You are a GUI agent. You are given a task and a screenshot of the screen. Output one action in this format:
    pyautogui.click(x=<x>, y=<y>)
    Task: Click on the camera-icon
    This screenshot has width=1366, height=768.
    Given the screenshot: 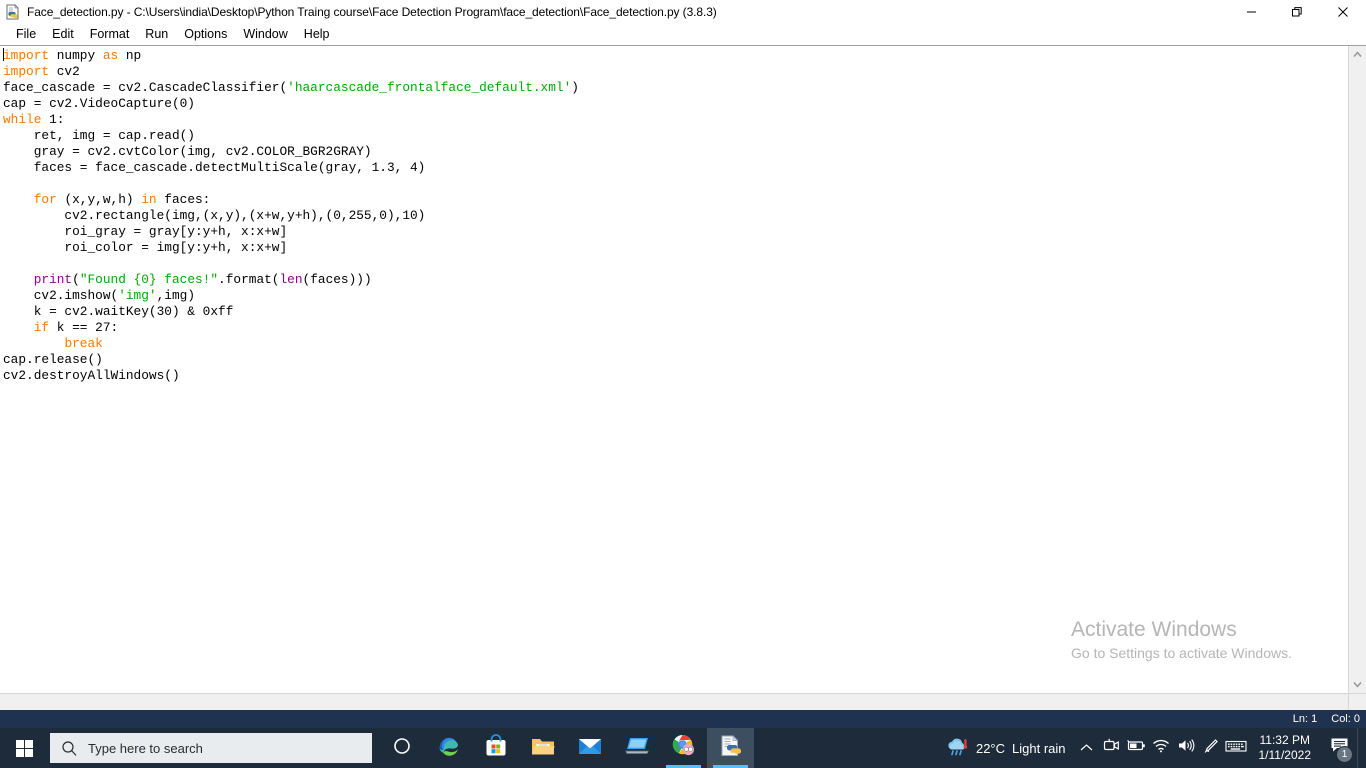 What is the action you would take?
    pyautogui.click(x=1111, y=748)
    